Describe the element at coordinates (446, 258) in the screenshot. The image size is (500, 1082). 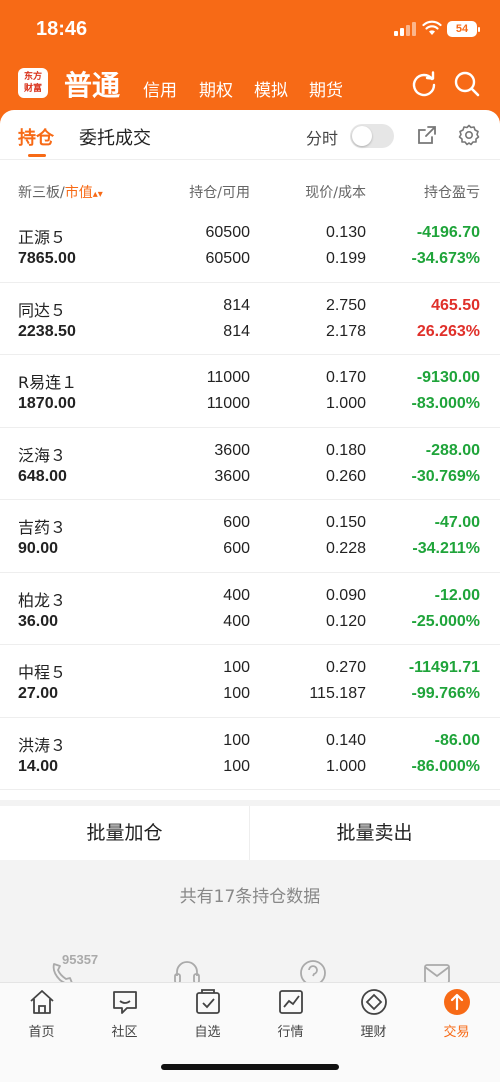
I see `position-pnl-pct: -34.673%` at that location.